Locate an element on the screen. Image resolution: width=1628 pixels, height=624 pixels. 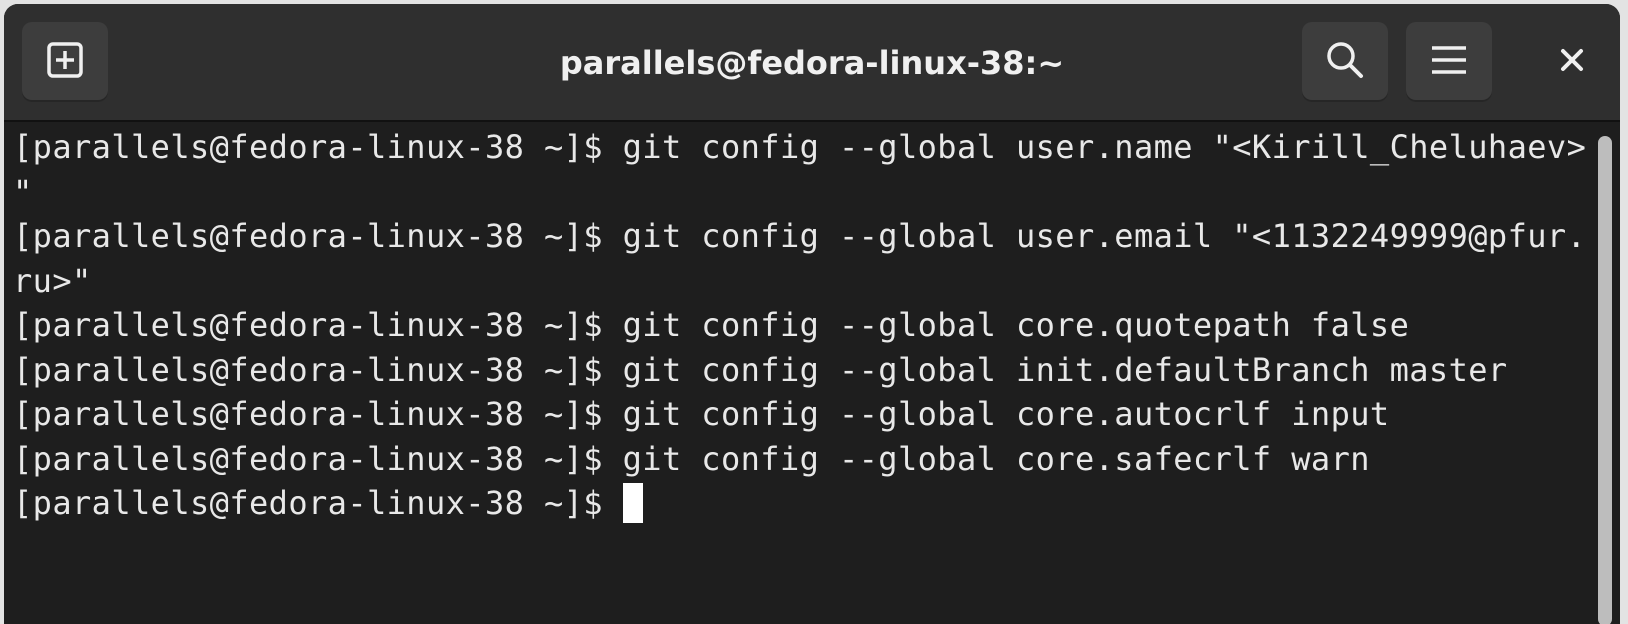
search-button is located at coordinates (1345, 62).